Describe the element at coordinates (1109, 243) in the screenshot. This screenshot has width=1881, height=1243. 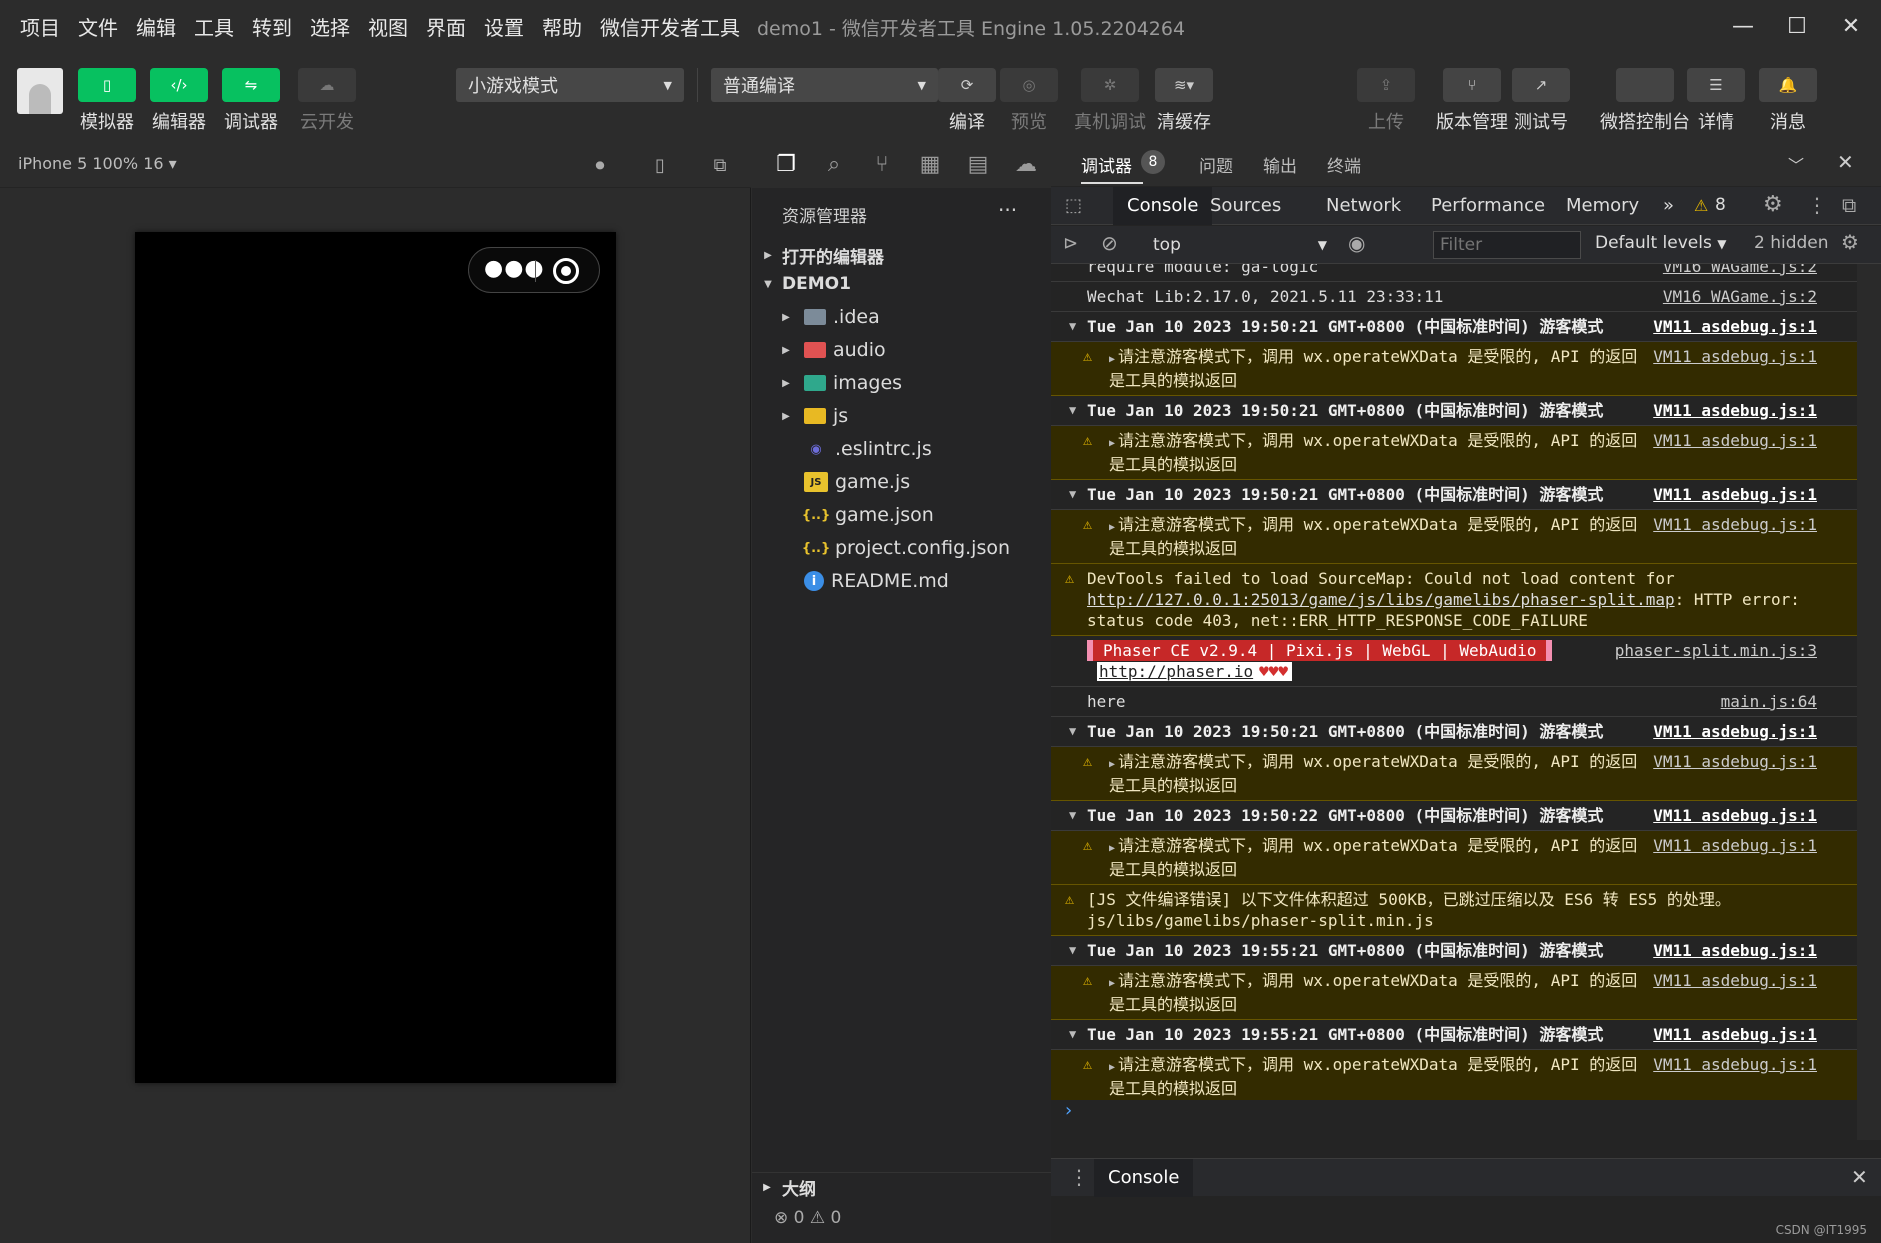
I see `clear-console-icon: ⊘` at that location.